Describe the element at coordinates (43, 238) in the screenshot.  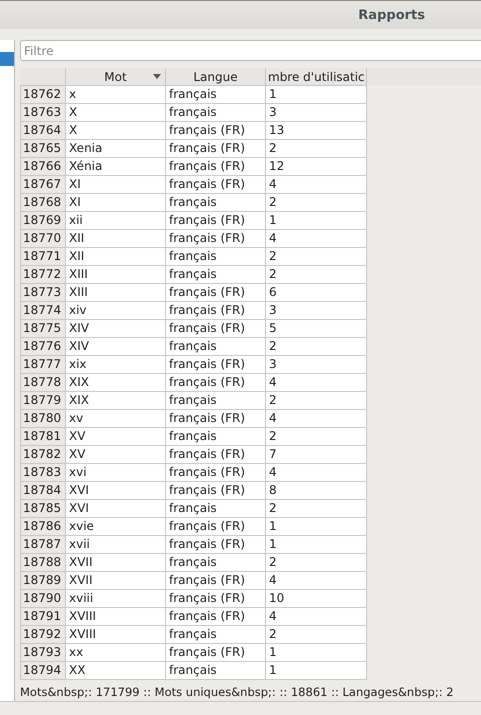
I see `row-header: 18770` at that location.